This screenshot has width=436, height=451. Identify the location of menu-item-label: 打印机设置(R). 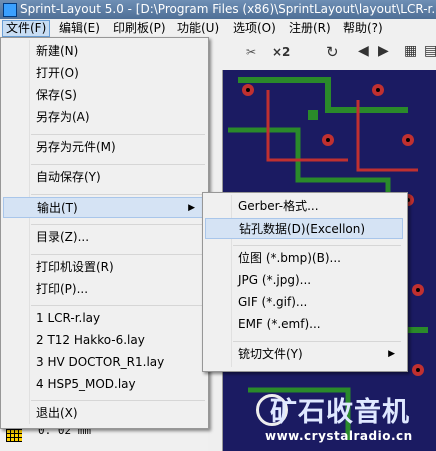
(75, 267).